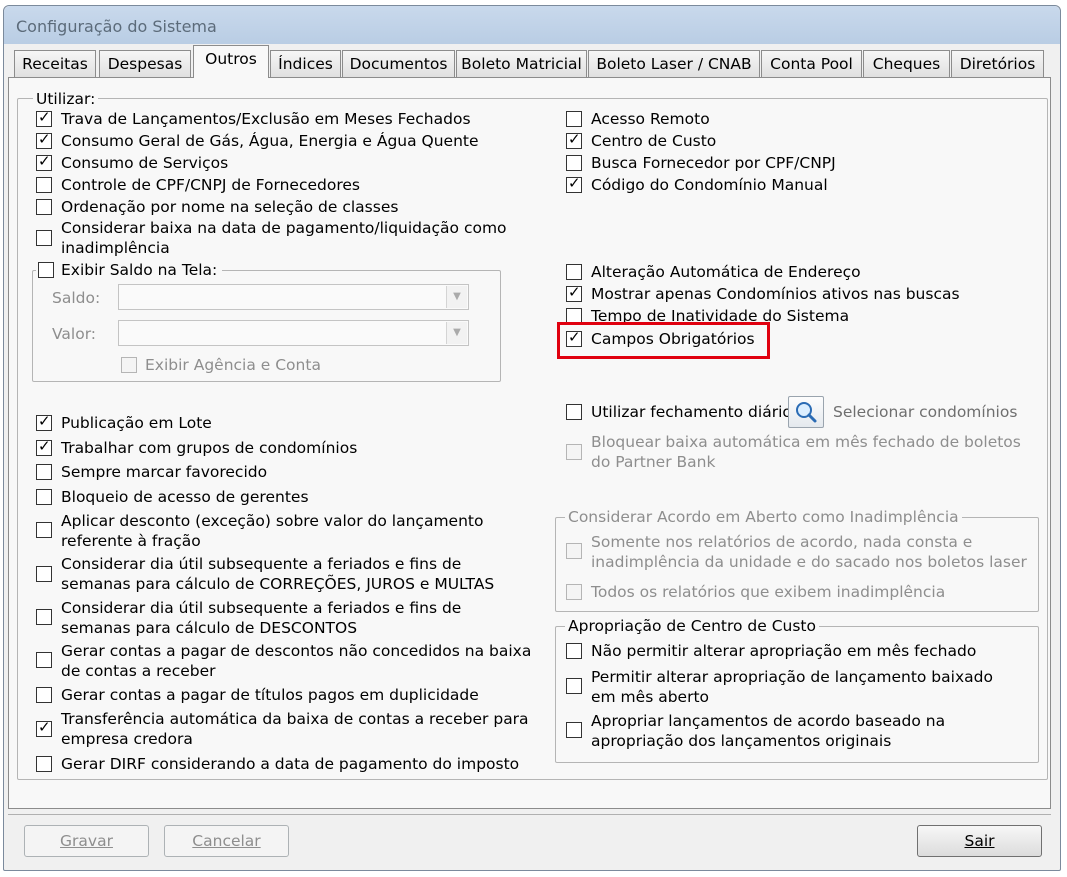 This screenshot has height=877, width=1067. Describe the element at coordinates (574, 651) in the screenshot. I see `nao-permitir-alterar-checkbox` at that location.